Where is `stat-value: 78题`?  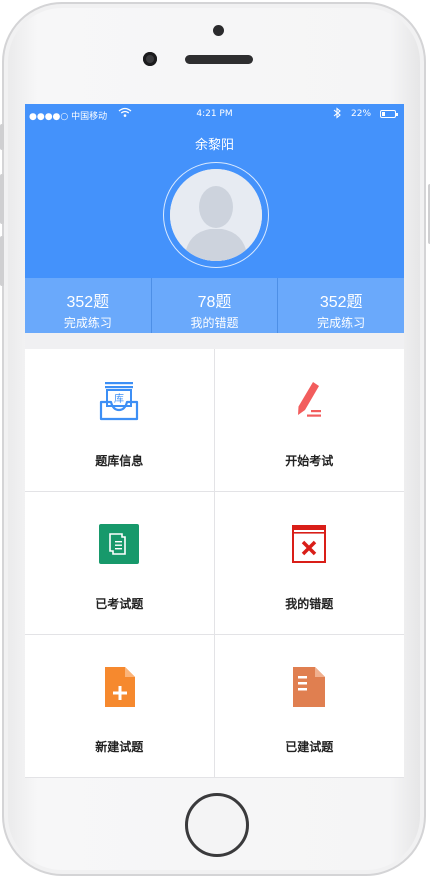 stat-value: 78题 is located at coordinates (214, 302).